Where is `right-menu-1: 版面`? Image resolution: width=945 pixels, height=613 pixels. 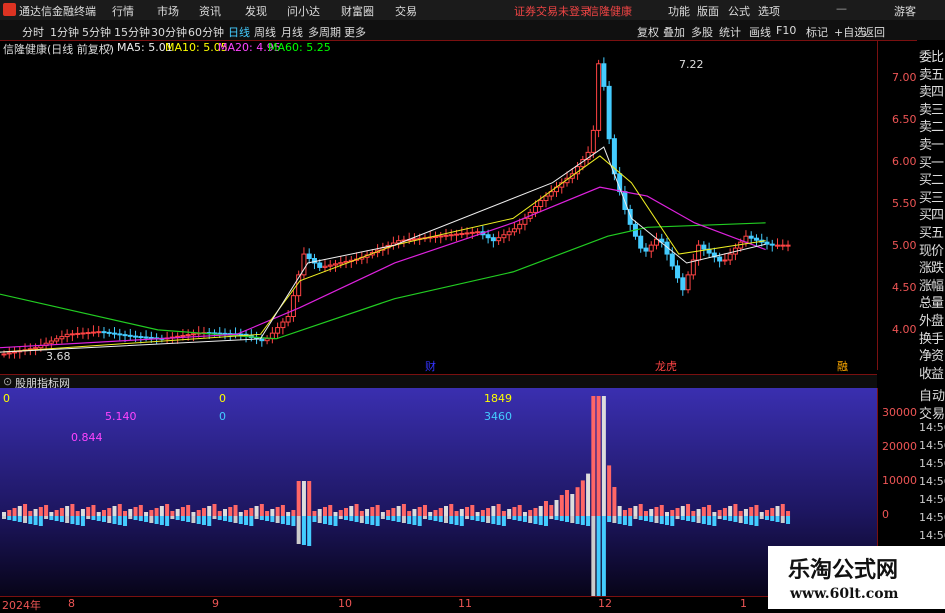
right-menu-1: 版面 is located at coordinates (708, 11).